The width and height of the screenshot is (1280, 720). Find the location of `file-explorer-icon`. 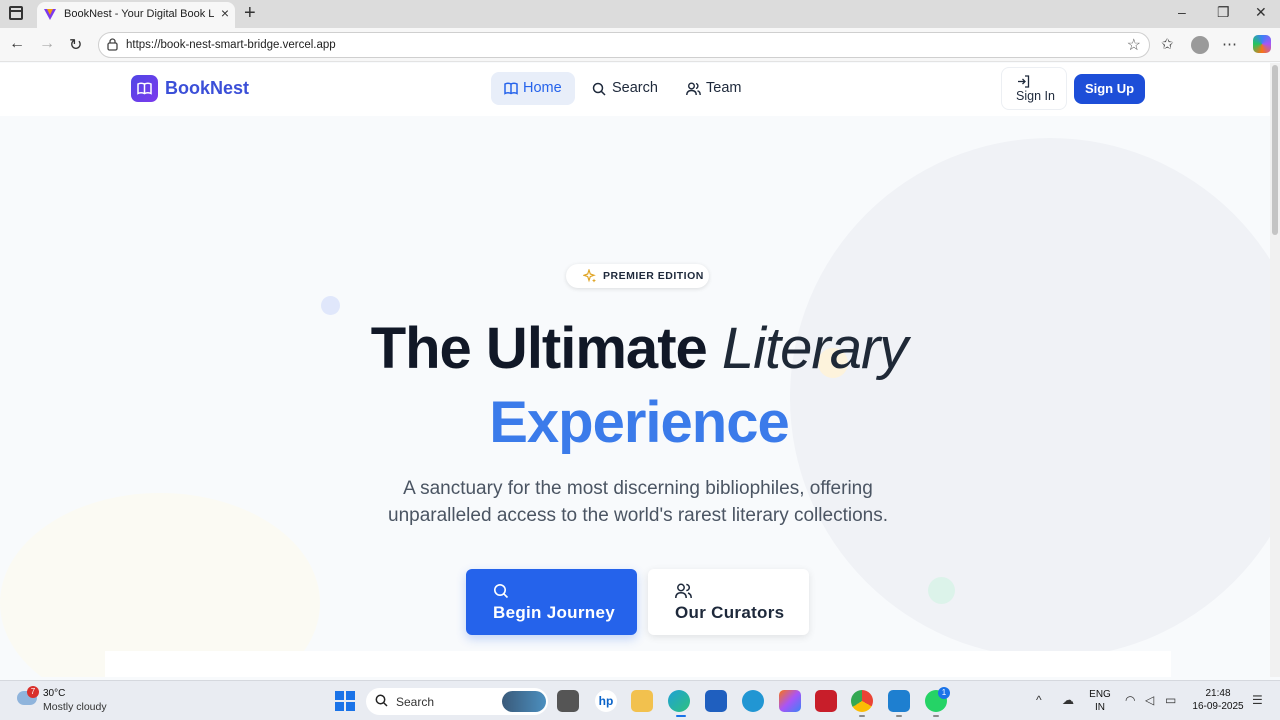

file-explorer-icon is located at coordinates (642, 701).